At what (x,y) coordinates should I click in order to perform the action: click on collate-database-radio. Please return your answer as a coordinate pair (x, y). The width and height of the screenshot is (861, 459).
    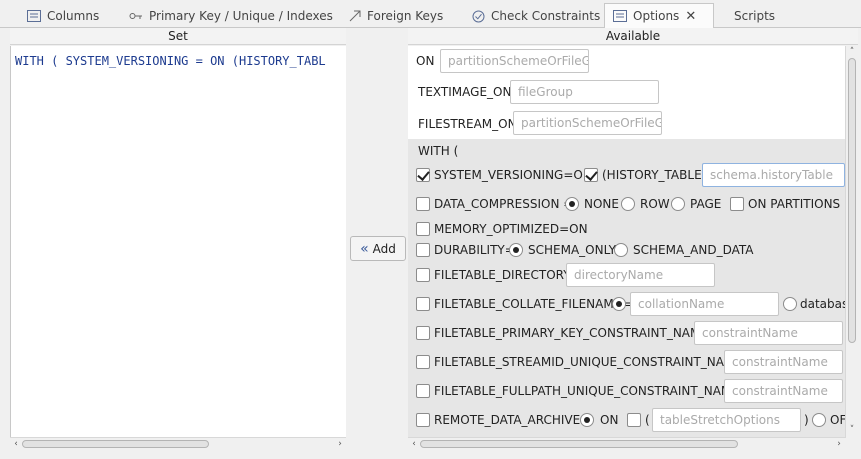
    Looking at the image, I should click on (790, 304).